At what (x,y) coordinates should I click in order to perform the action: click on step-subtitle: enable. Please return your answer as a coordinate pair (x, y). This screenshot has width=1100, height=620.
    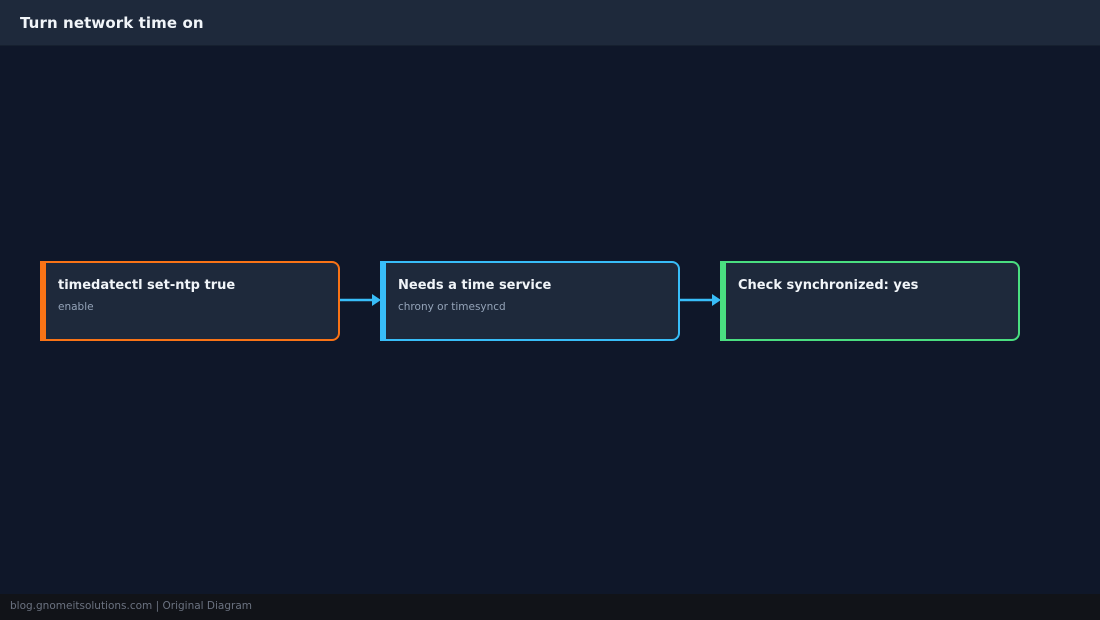
    Looking at the image, I should click on (76, 307).